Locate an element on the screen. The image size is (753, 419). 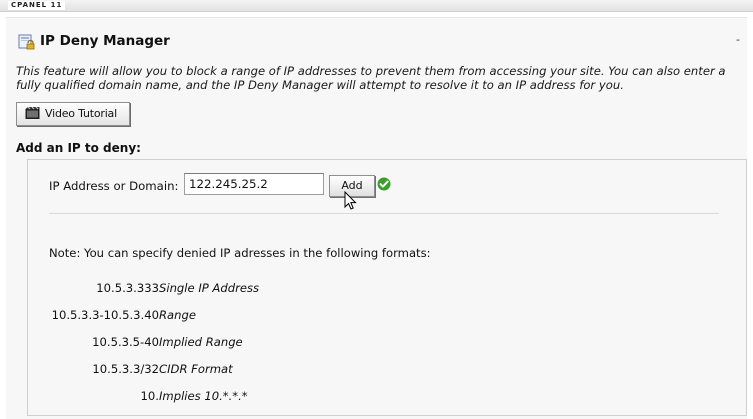
format-description: Single IP Address is located at coordinates (209, 288).